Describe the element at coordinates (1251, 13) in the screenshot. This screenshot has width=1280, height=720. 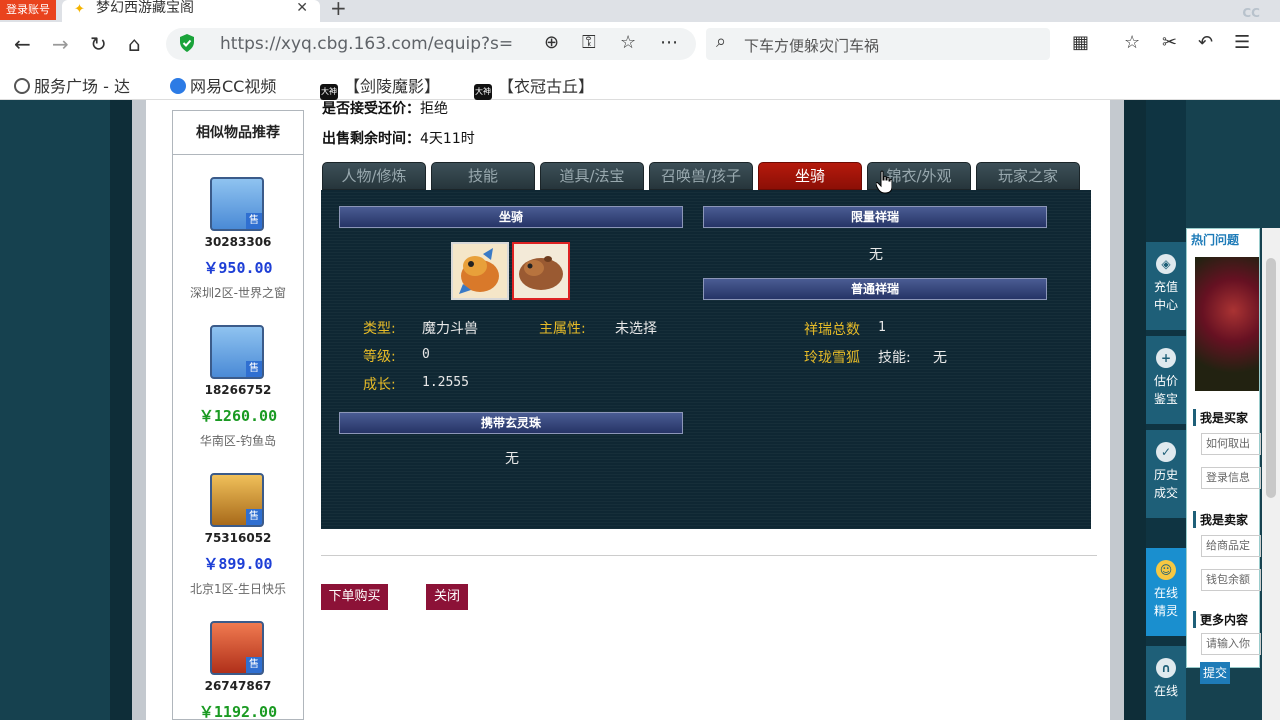
I see `cc-logo: CC` at that location.